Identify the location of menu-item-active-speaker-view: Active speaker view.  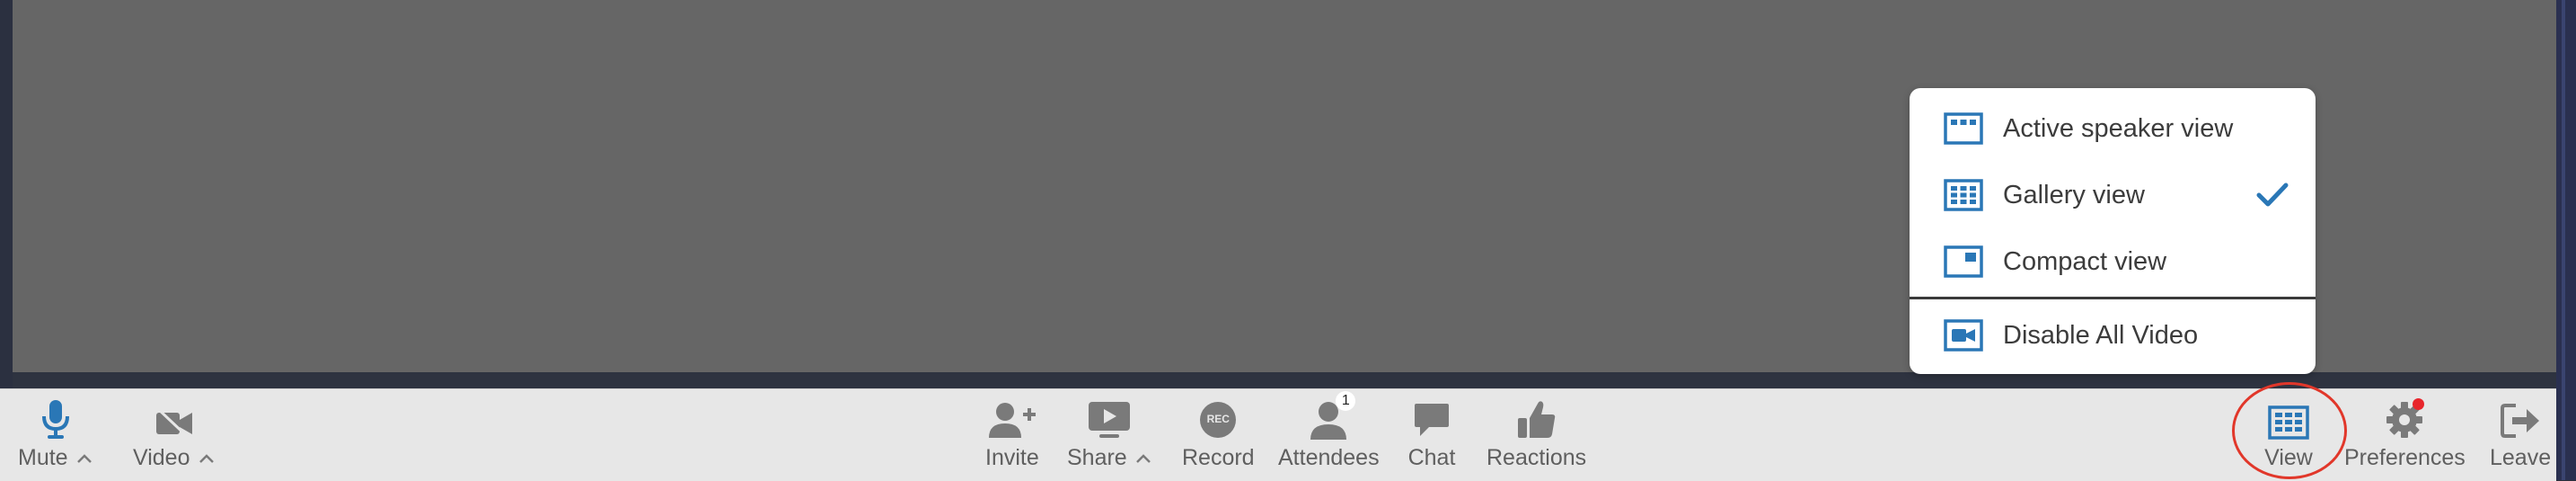
(2113, 128).